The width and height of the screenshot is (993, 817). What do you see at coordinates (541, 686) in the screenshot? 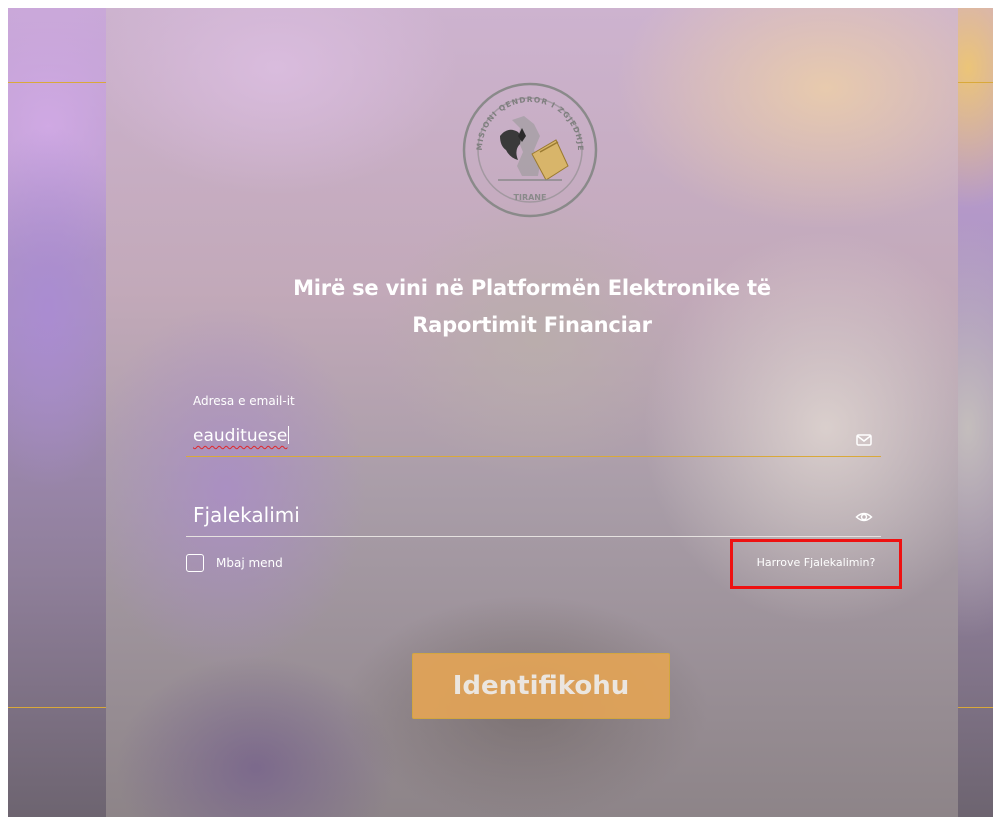
I see `login-button: Identifikohu` at bounding box center [541, 686].